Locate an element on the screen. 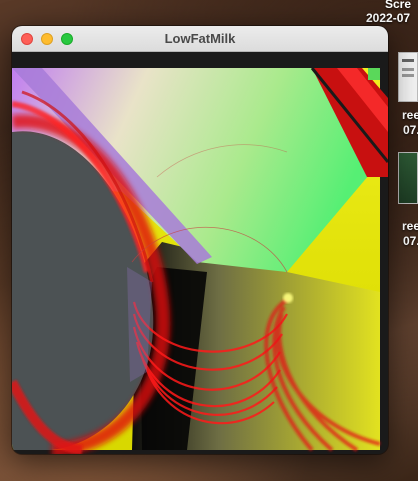  window-title: LowFatMilk is located at coordinates (200, 38).